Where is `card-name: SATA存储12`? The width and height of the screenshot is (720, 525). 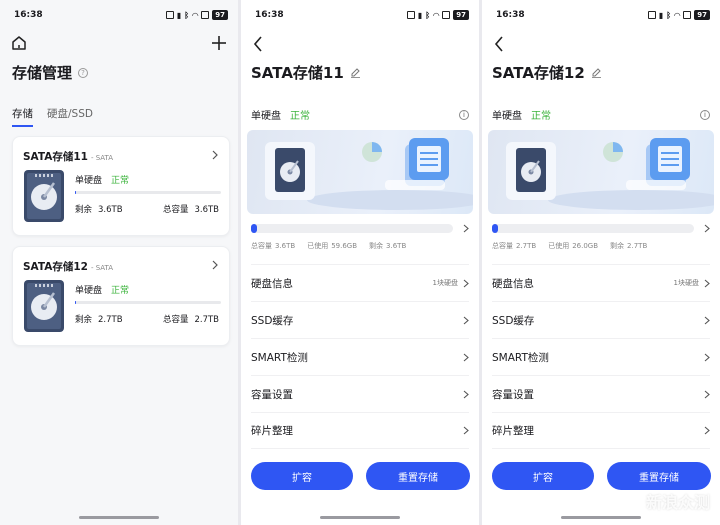
card-name: SATA存储12 is located at coordinates (55, 267).